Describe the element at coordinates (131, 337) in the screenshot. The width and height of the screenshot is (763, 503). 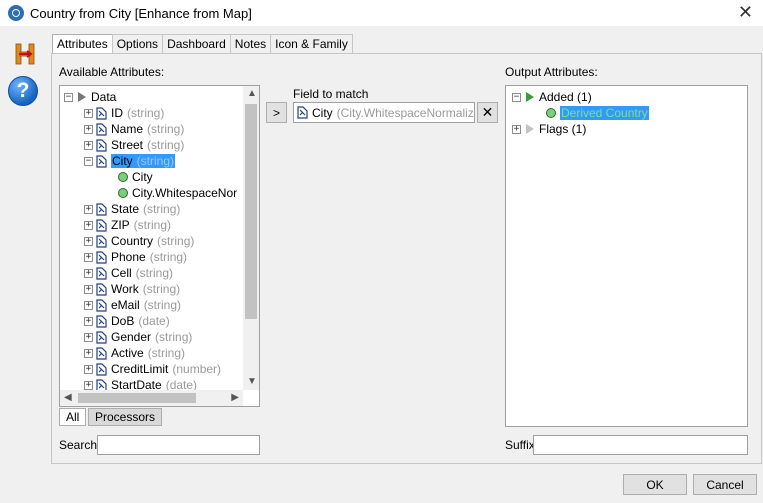
I see `attribute-name: Gender` at that location.